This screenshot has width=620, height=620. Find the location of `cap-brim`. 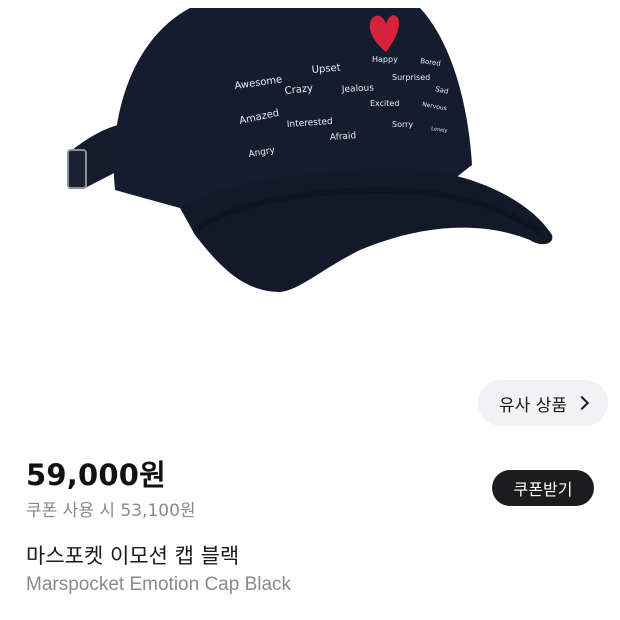

cap-brim is located at coordinates (366, 230).